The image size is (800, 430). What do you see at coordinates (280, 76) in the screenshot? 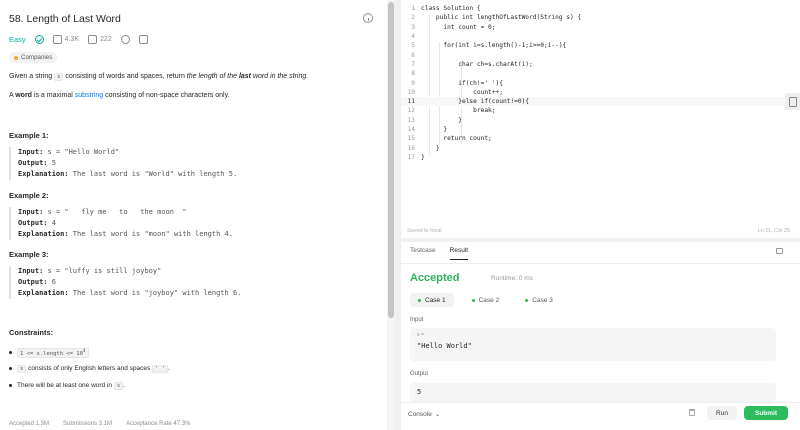
I see `desc-emphasis: word in the string.` at bounding box center [280, 76].